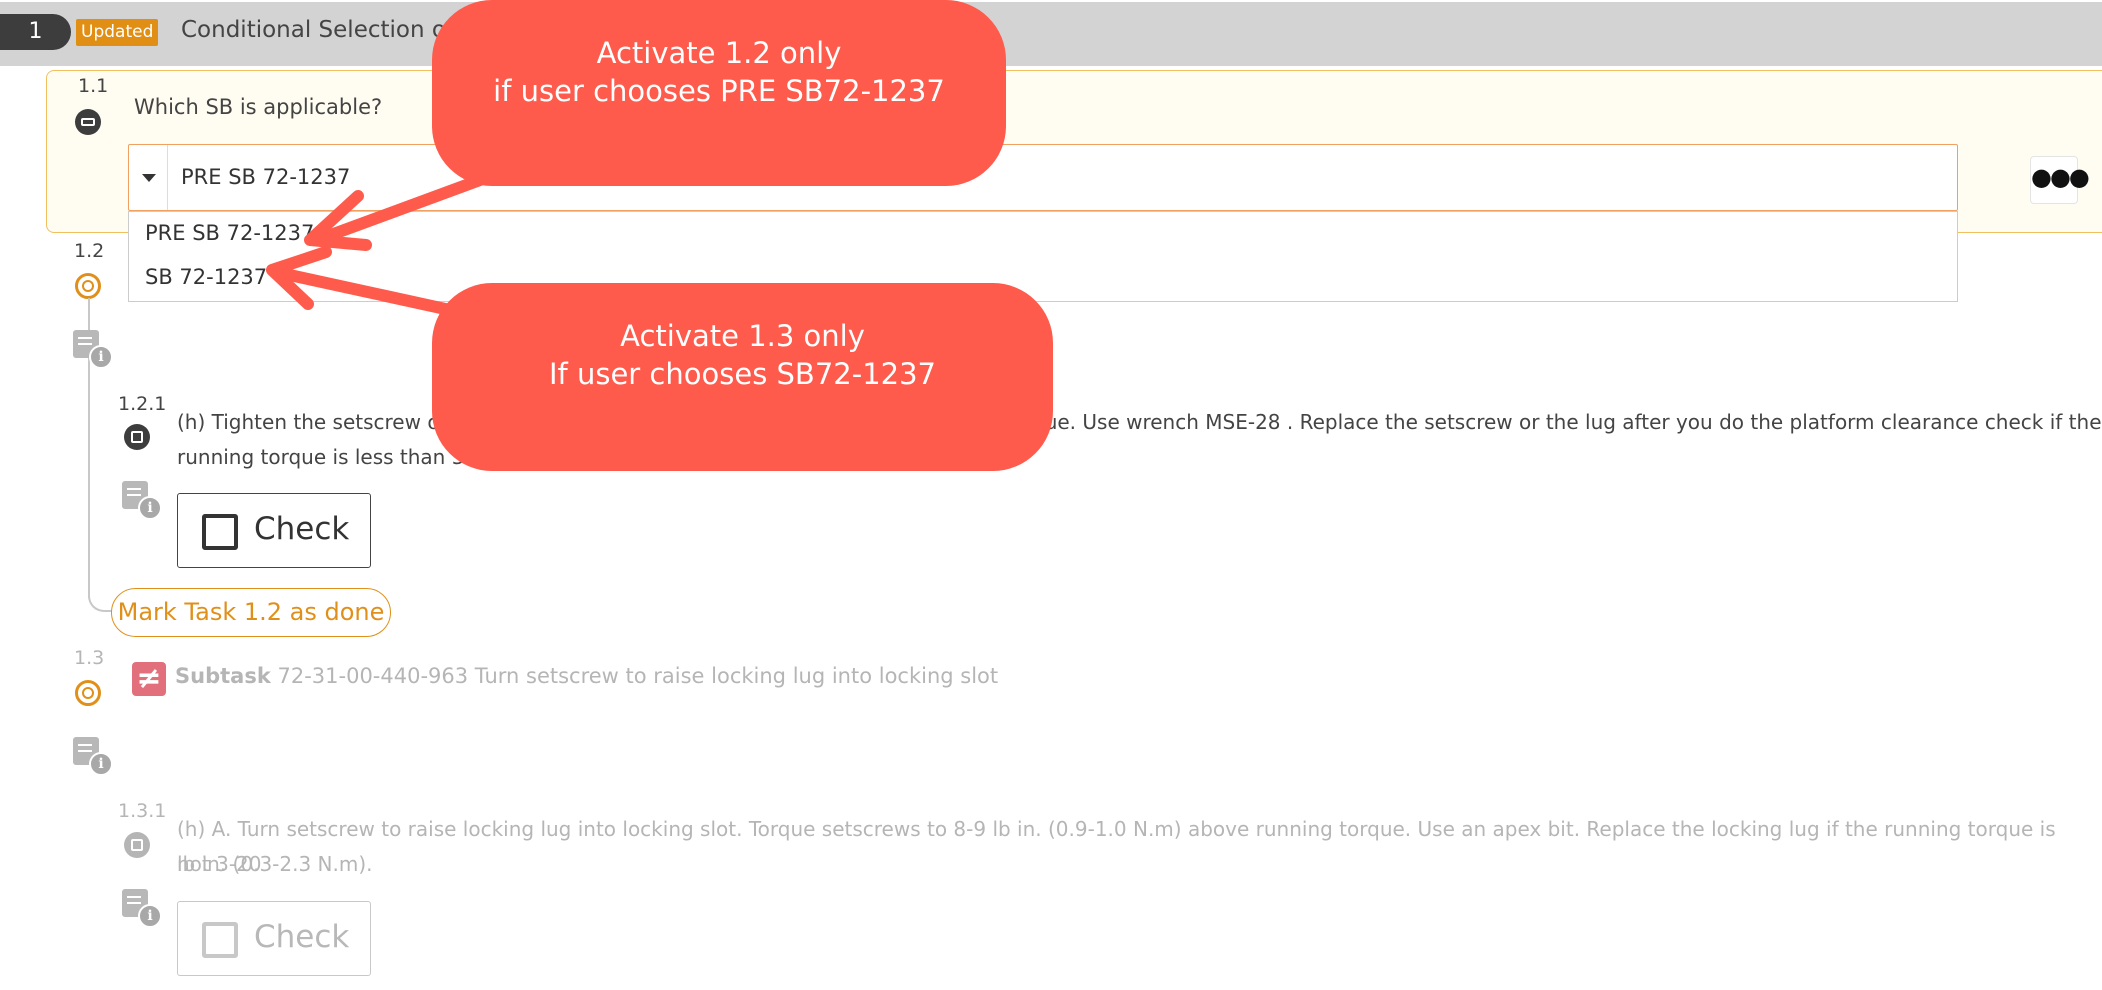  Describe the element at coordinates (2060, 177) in the screenshot. I see `ellipsis-icon: ●●●` at that location.